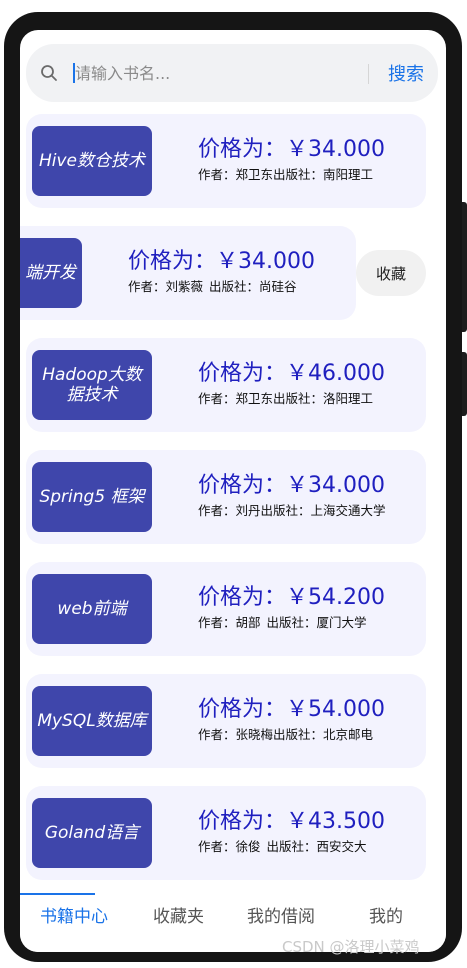 The height and width of the screenshot is (968, 467). I want to click on book-cover-title: Hadoop大数据技术, so click(92, 385).